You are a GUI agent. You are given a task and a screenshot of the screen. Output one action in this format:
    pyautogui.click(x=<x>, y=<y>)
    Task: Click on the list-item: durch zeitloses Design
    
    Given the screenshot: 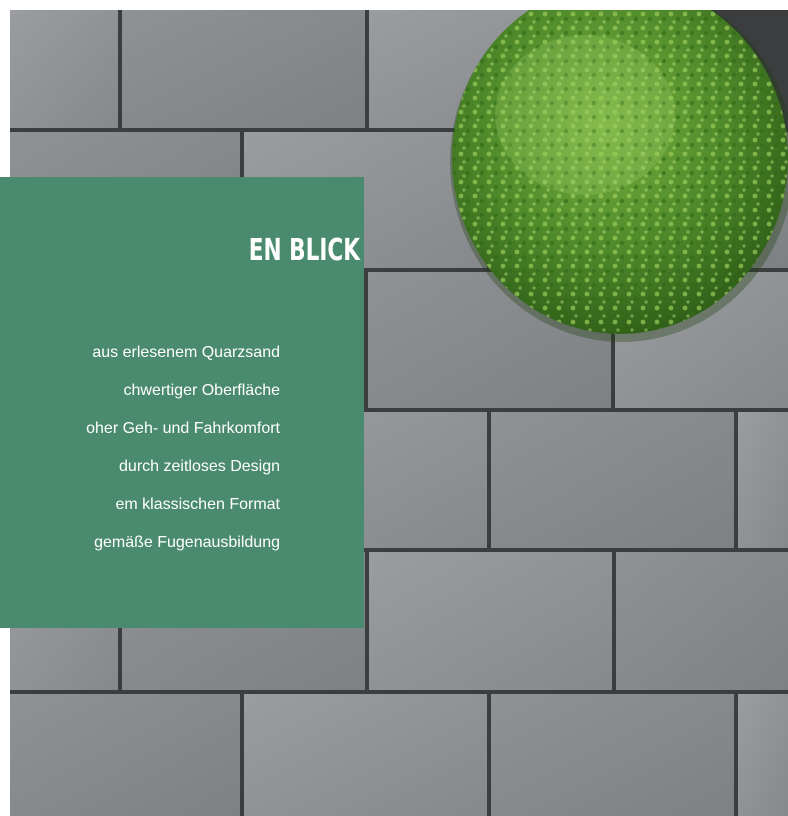 What is the action you would take?
    pyautogui.click(x=140, y=474)
    